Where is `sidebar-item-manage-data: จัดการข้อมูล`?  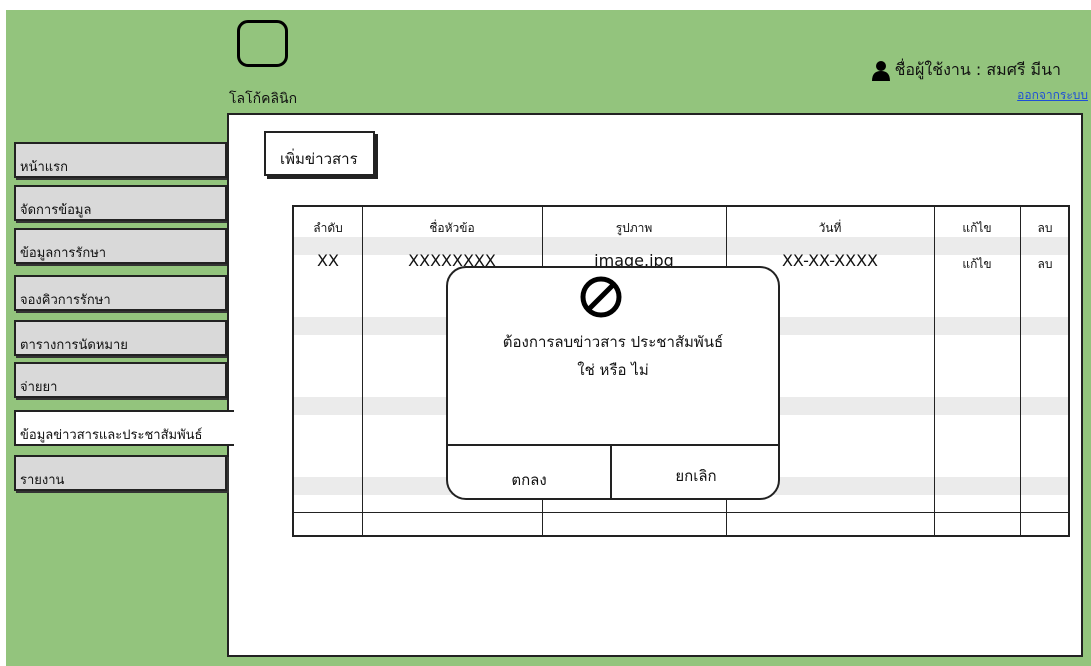
sidebar-item-manage-data: จัดการข้อมูล is located at coordinates (120, 203).